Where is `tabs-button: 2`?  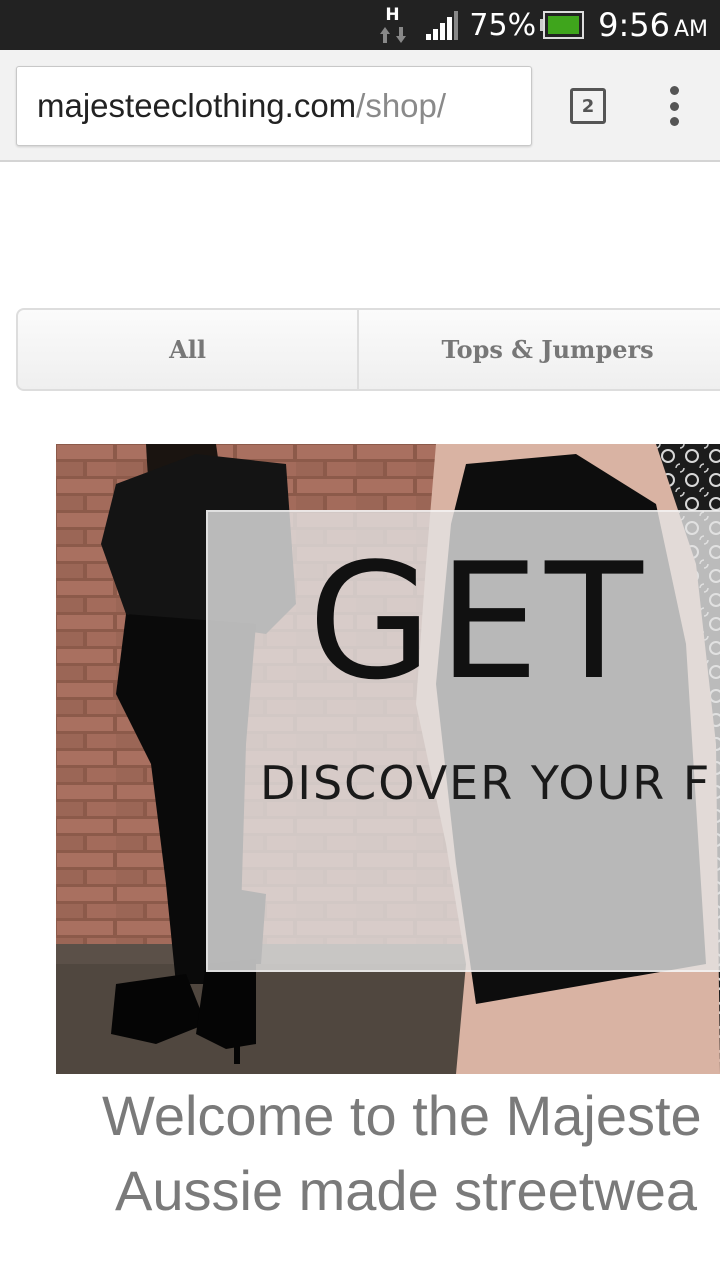
tabs-button: 2 is located at coordinates (588, 106).